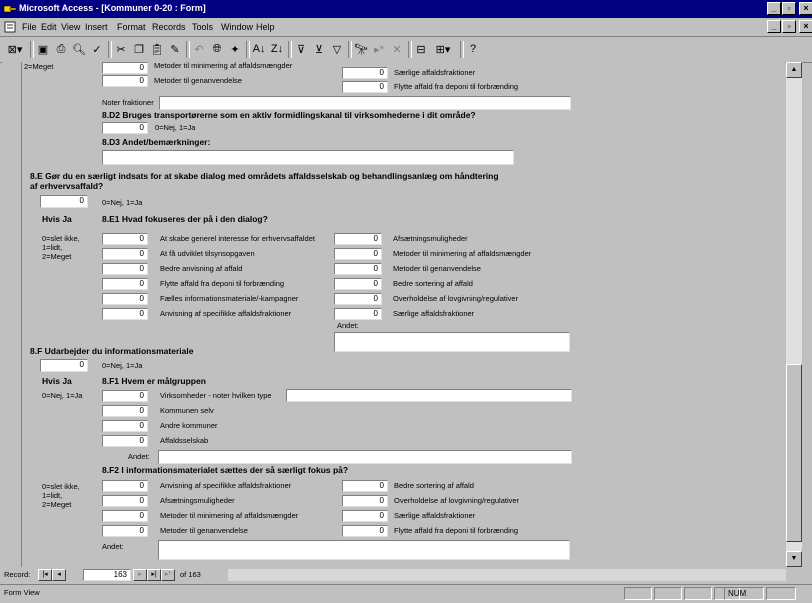 The width and height of the screenshot is (812, 603). Describe the element at coordinates (358, 239) in the screenshot. I see `e1-right-field-1: 0` at that location.